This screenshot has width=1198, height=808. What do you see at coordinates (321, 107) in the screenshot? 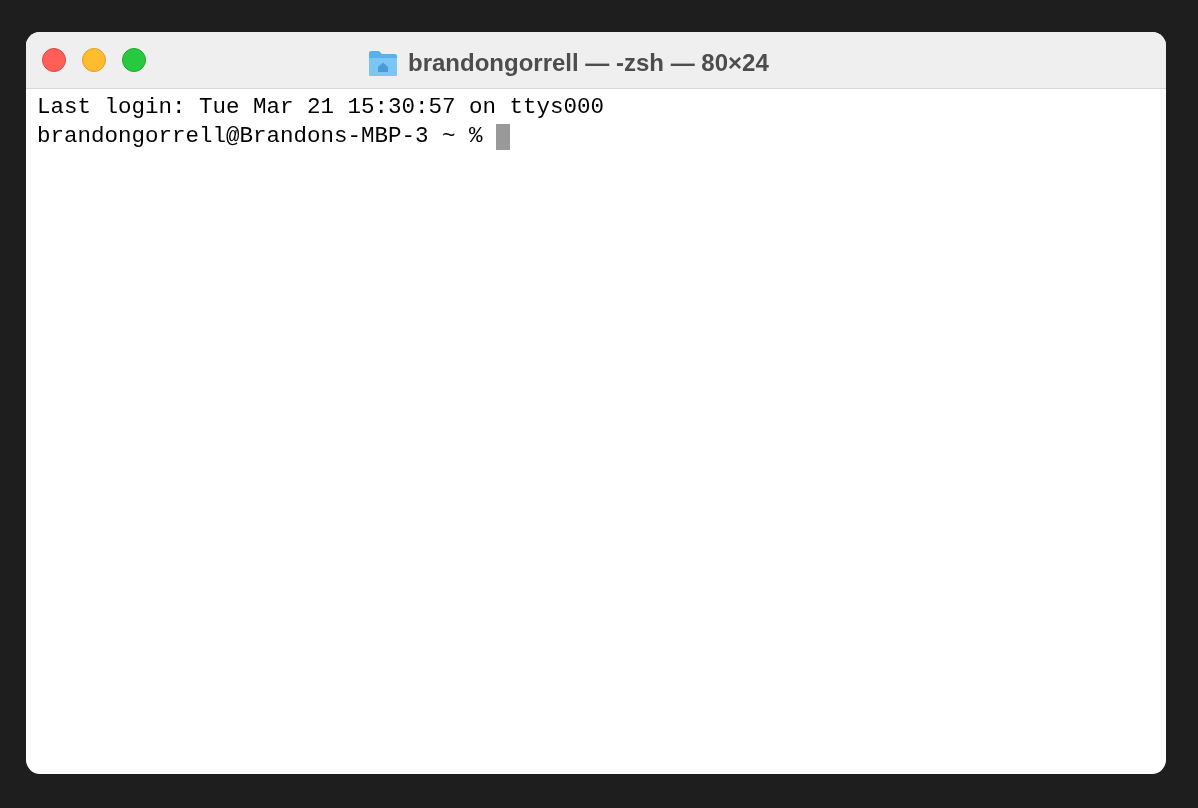
I see `terminal-output: Last login: Tue Mar 21 15:30:57 on ttys000` at bounding box center [321, 107].